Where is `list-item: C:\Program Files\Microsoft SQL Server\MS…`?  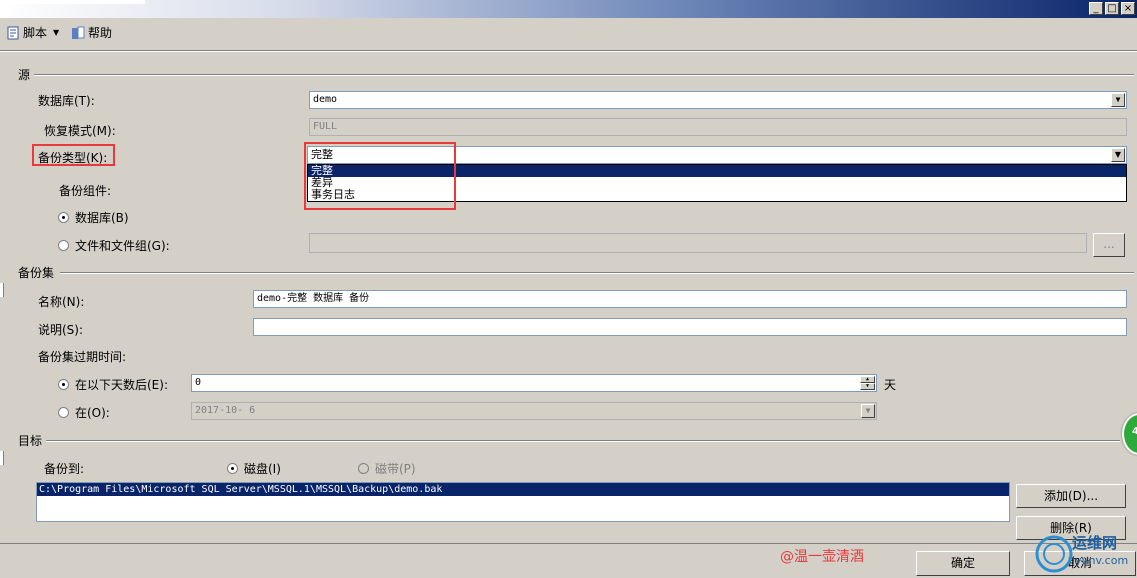
list-item: C:\Program Files\Microsoft SQL Server\MS… is located at coordinates (523, 489).